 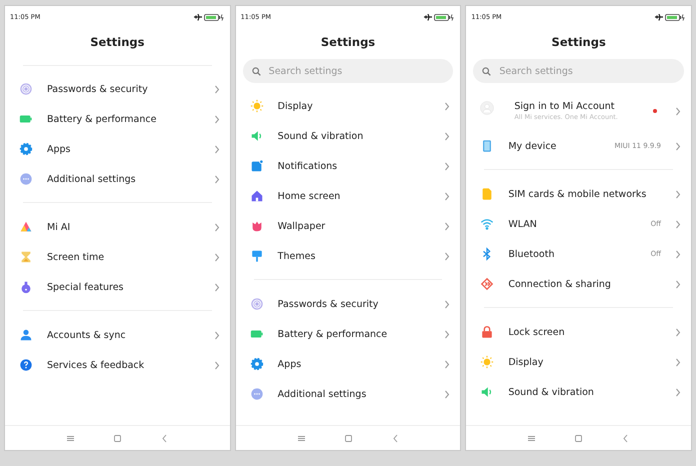 What do you see at coordinates (487, 284) in the screenshot?
I see `connection-icon` at bounding box center [487, 284].